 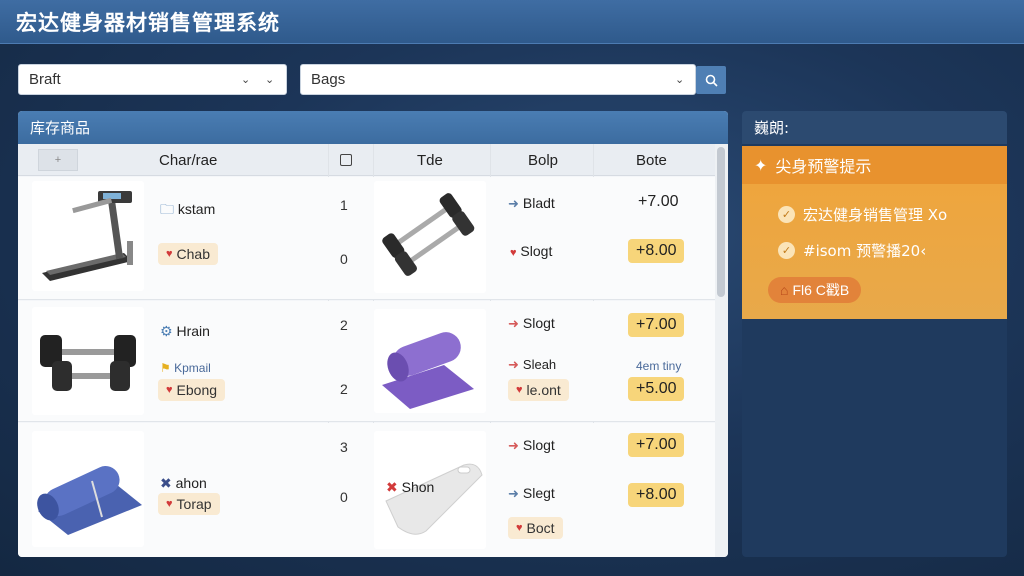 I want to click on folder-icon: 🗀, so click(x=167, y=209).